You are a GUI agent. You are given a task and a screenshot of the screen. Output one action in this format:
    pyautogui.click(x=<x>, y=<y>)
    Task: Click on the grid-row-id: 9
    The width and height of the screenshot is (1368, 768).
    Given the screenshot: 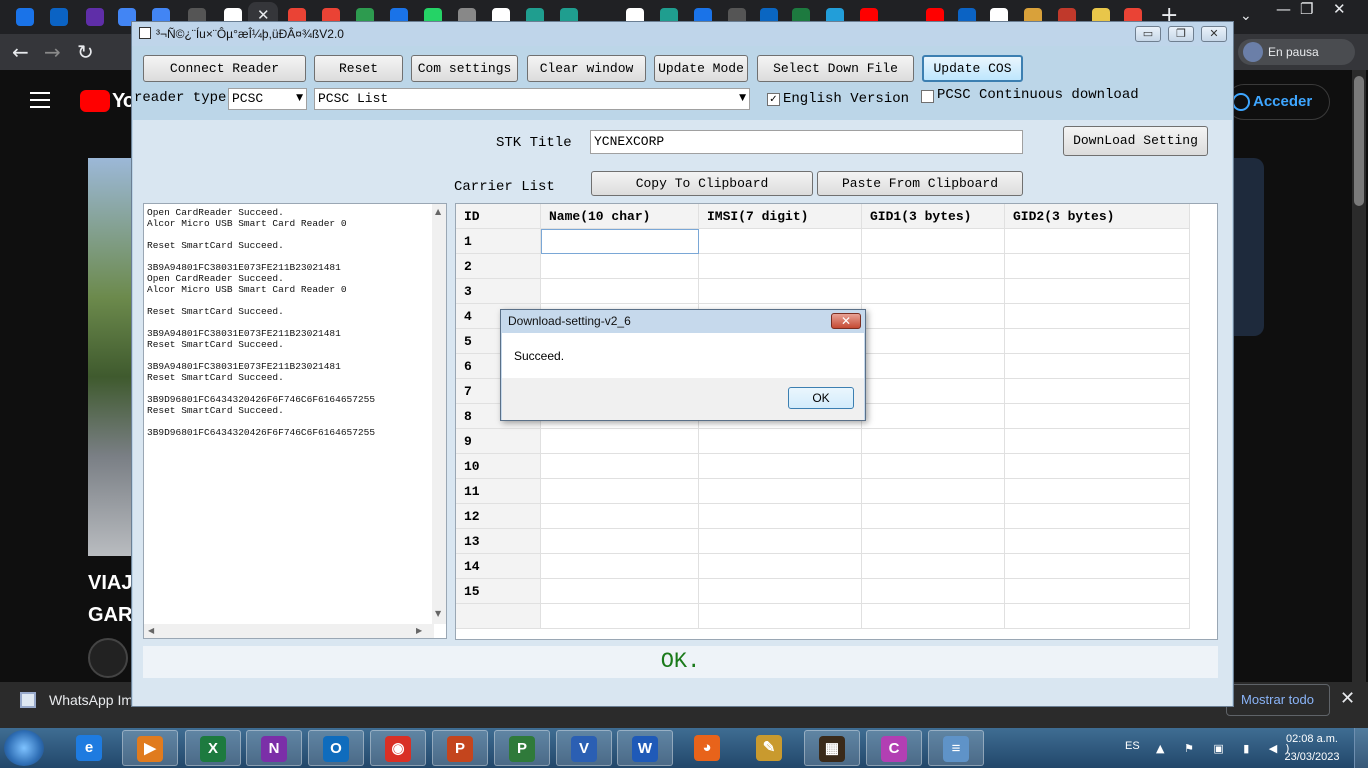 What is the action you would take?
    pyautogui.click(x=498, y=441)
    